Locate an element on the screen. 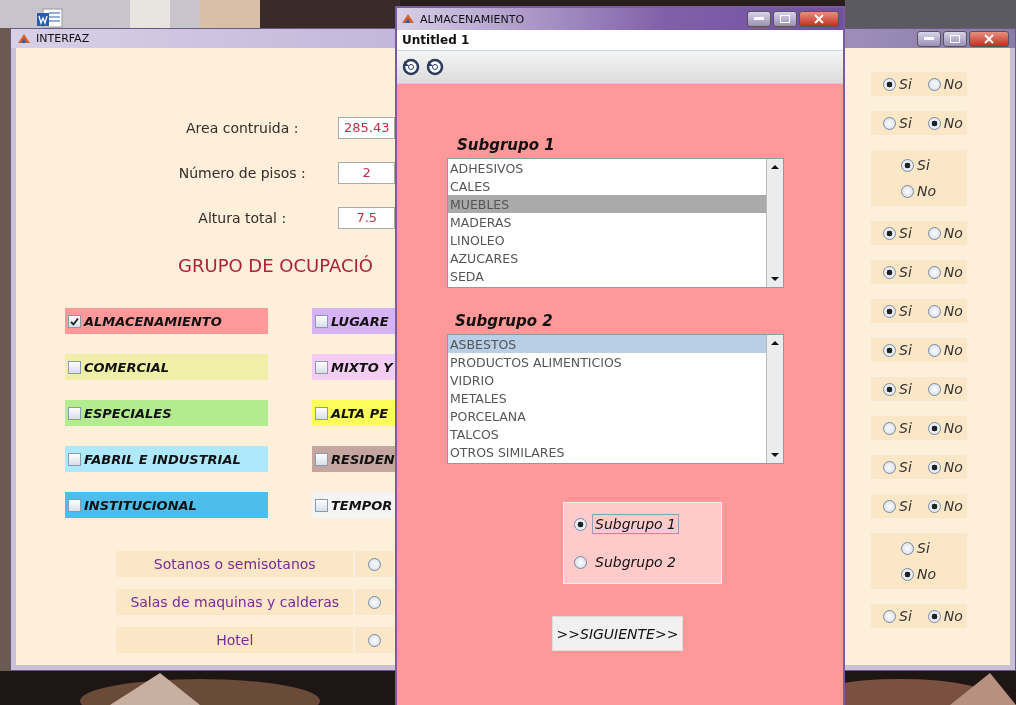  occupancy-checkbox: MIXTO Y is located at coordinates (353, 367).